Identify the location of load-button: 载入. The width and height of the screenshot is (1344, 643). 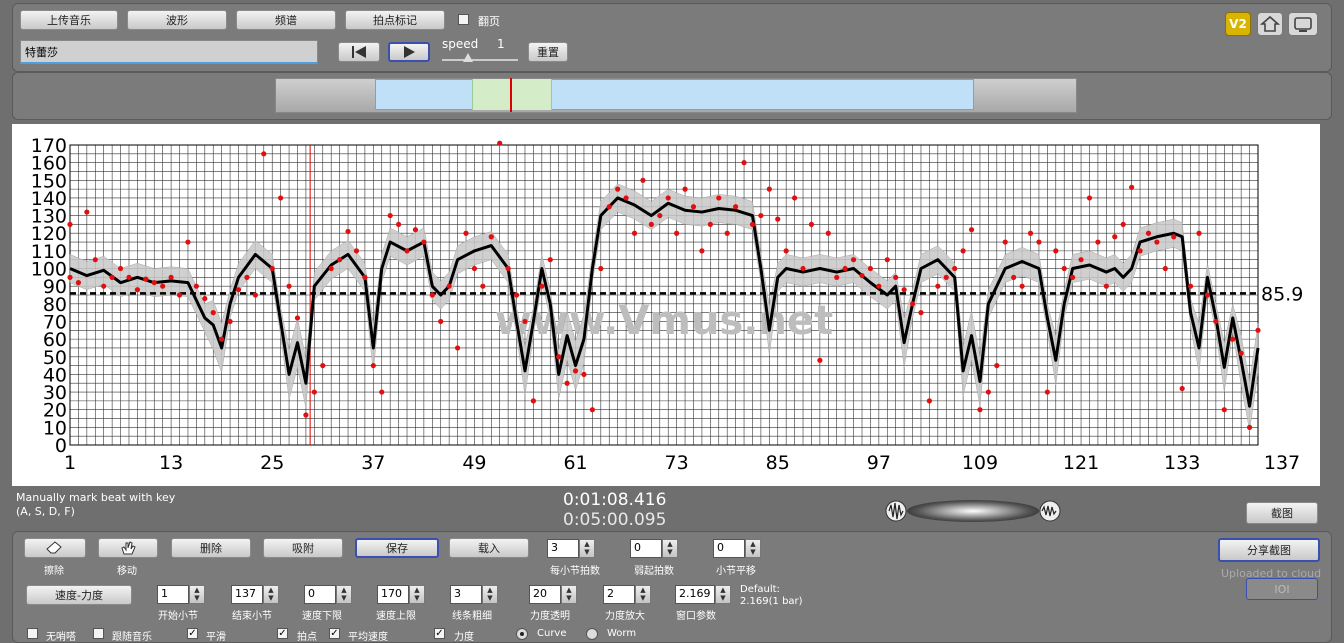
(489, 548).